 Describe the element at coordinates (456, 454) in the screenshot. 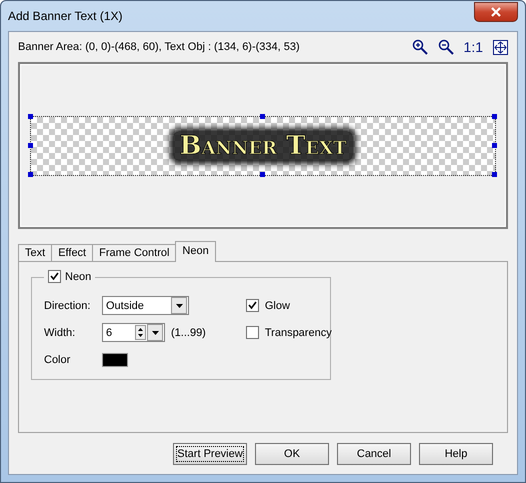

I see `dialog-button: Help` at that location.